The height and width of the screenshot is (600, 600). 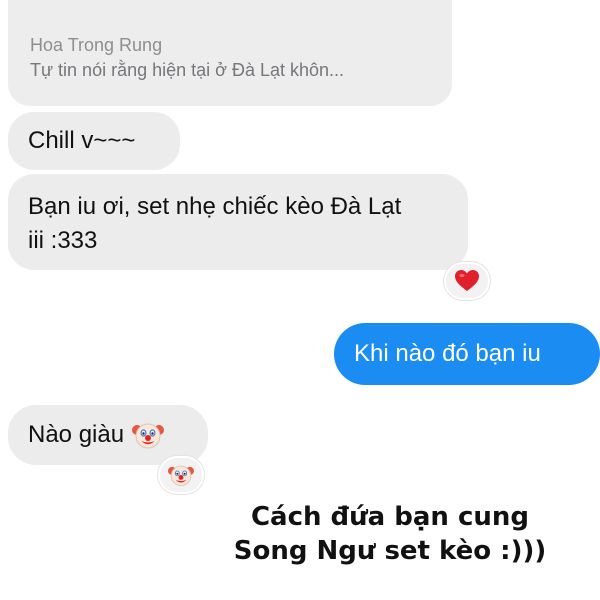 I want to click on clown-reaction, so click(x=181, y=475).